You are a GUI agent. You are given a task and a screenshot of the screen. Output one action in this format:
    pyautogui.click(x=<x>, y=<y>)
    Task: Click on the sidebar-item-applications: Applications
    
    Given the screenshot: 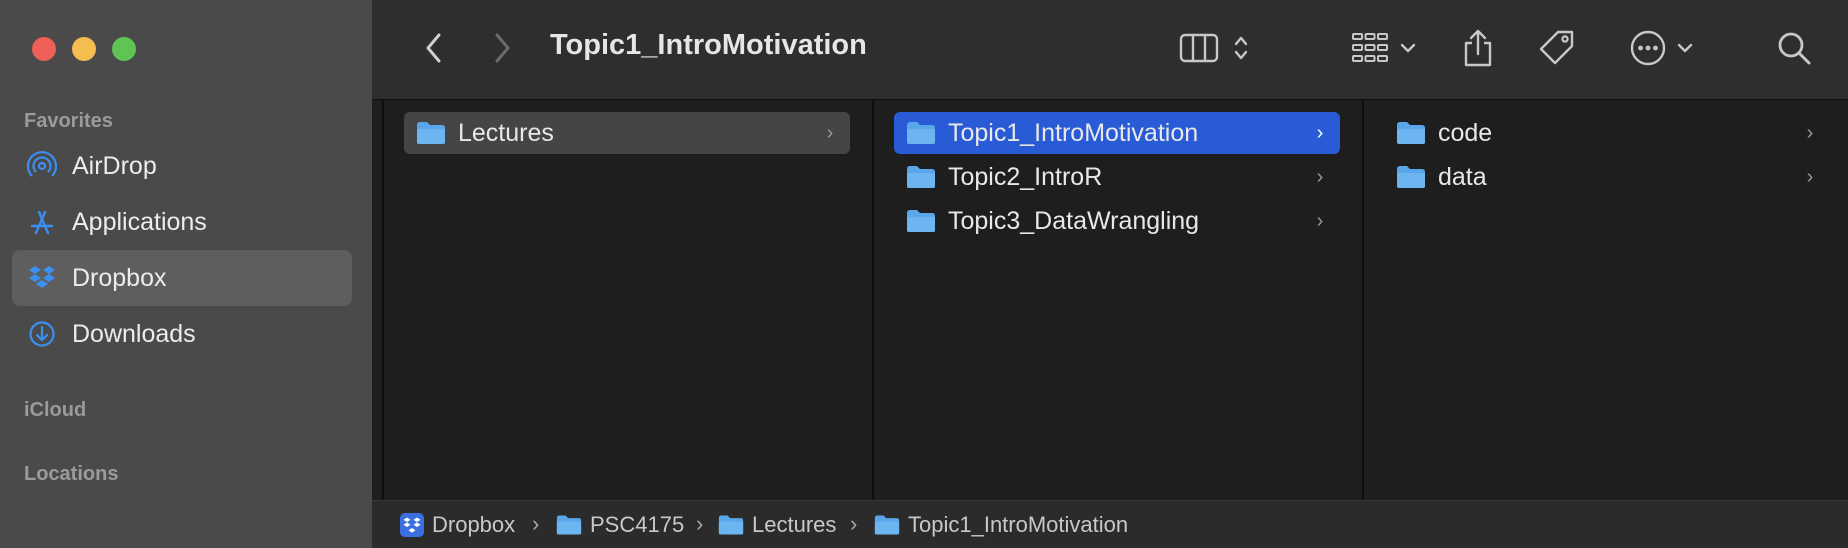 What is the action you would take?
    pyautogui.click(x=182, y=222)
    